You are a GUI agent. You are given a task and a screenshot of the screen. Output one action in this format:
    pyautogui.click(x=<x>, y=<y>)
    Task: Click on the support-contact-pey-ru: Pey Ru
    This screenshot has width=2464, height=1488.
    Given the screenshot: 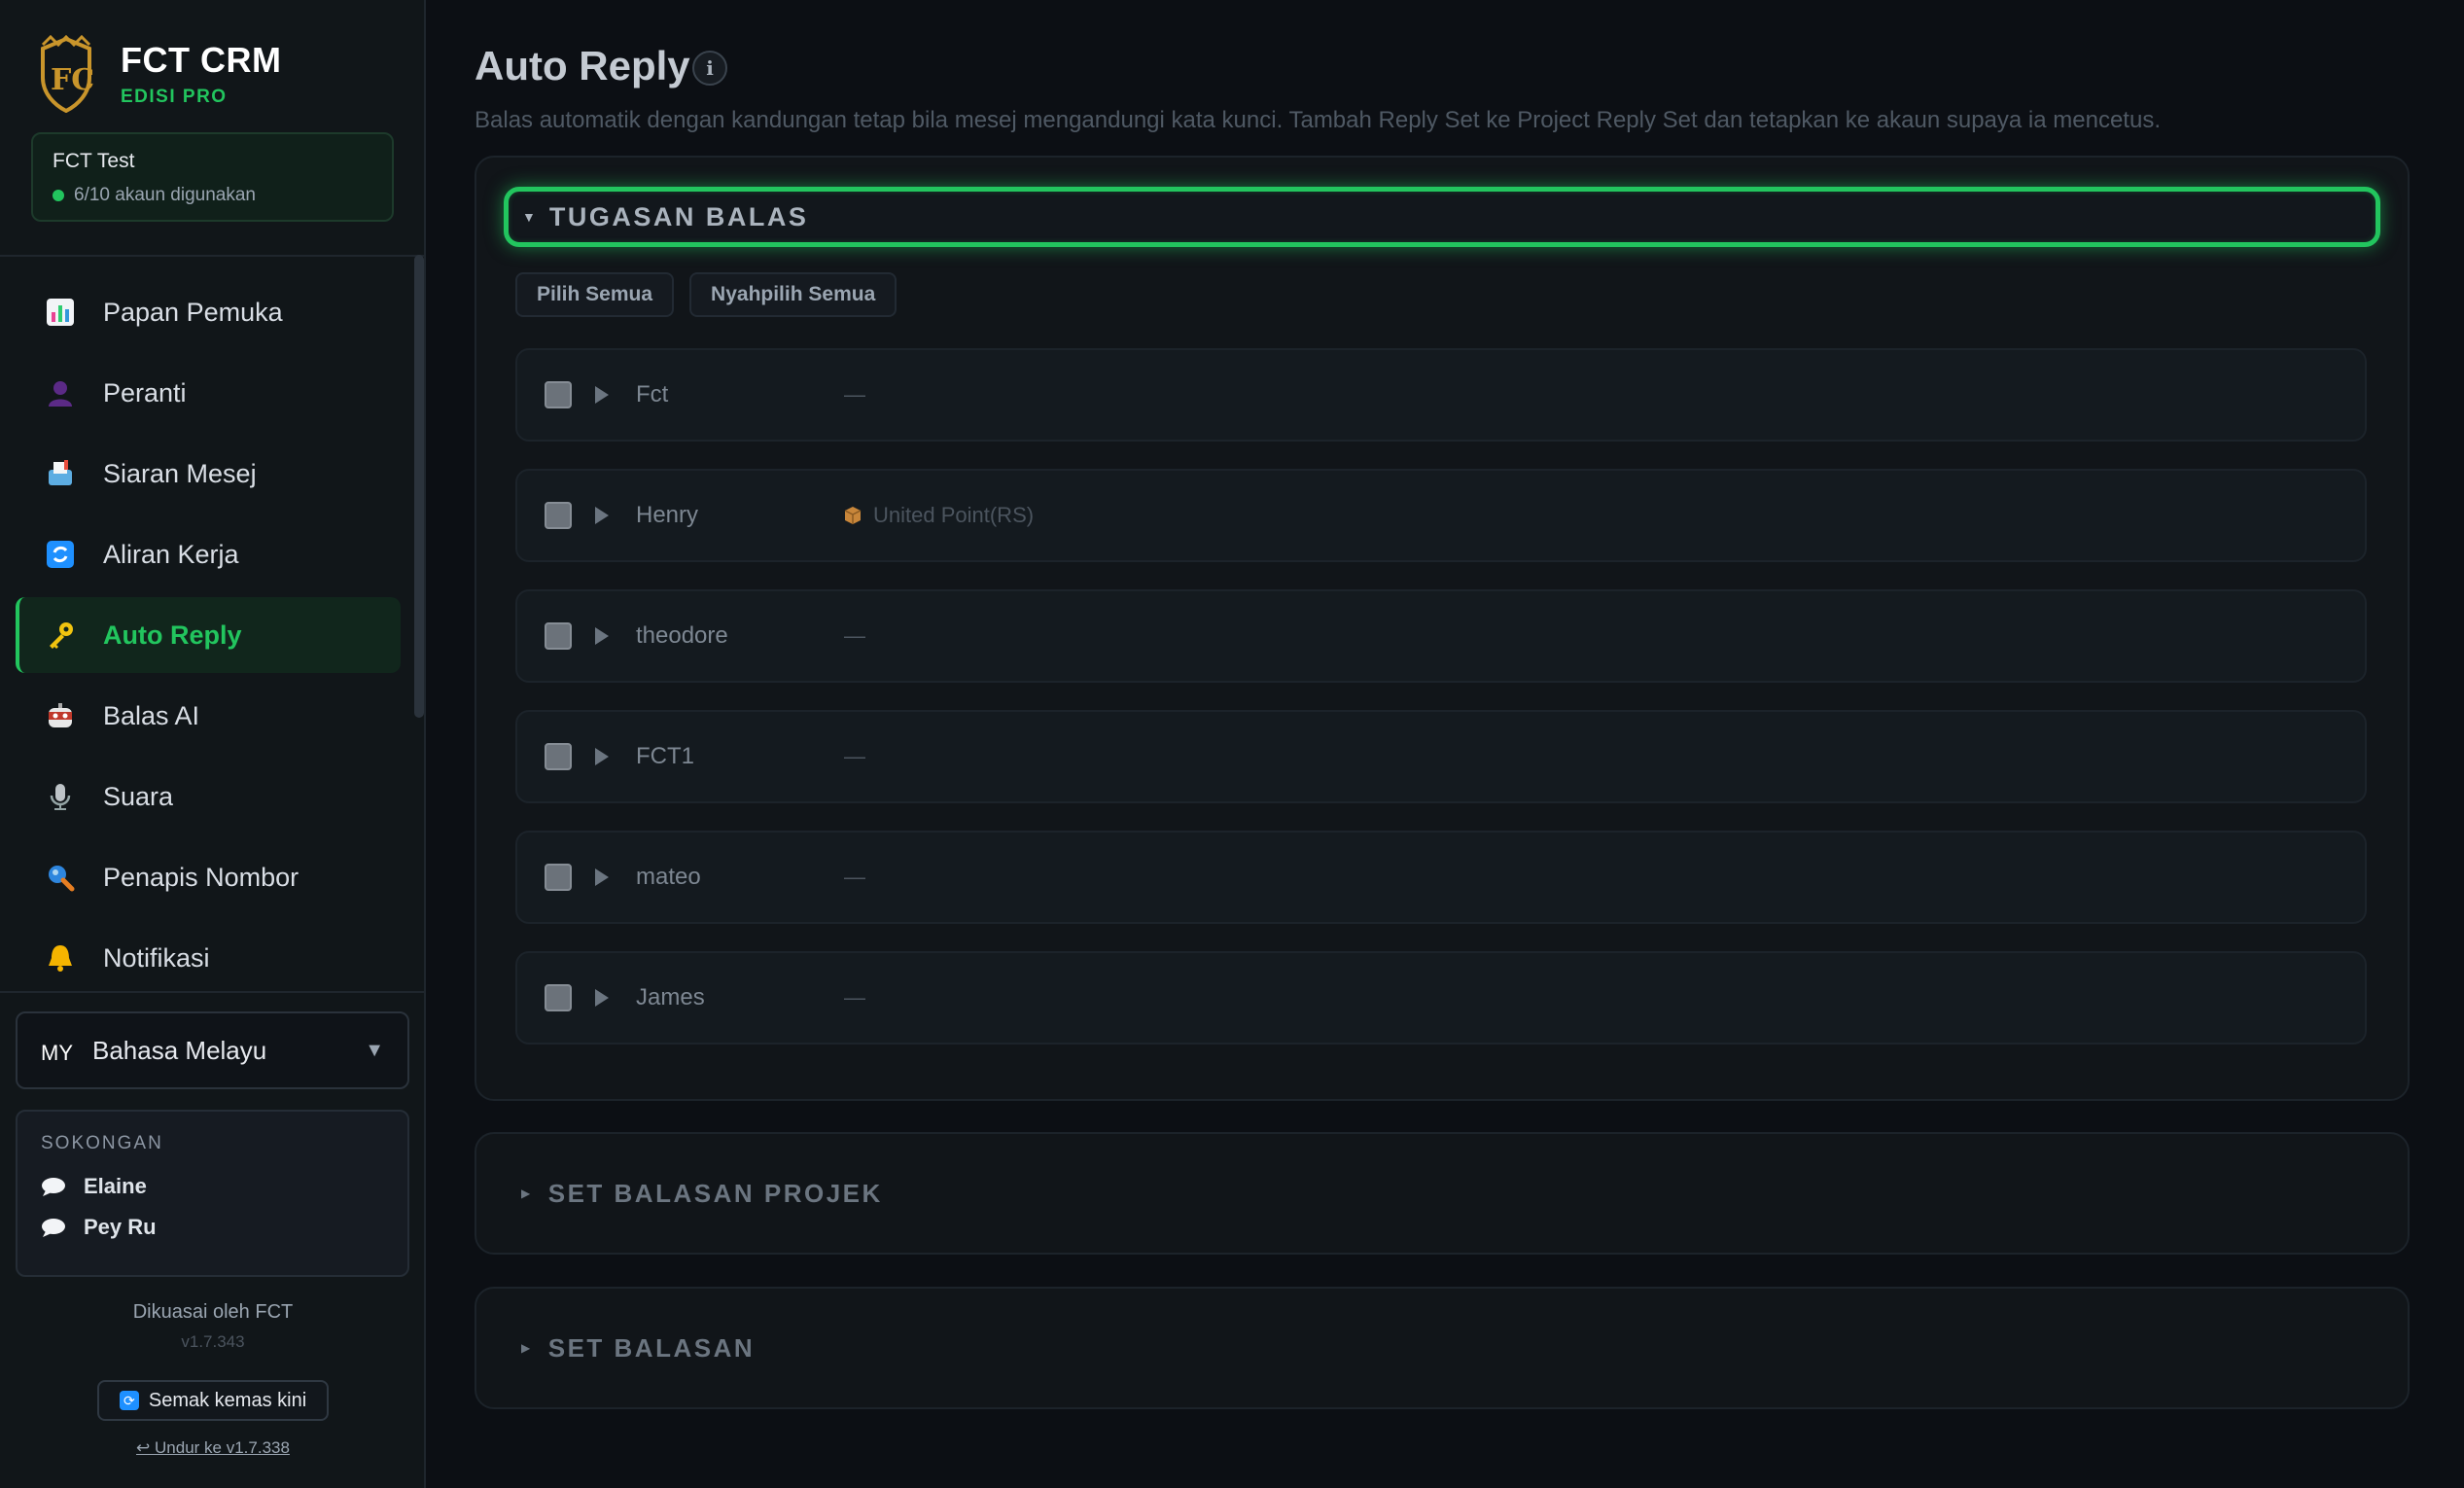 What is the action you would take?
    pyautogui.click(x=212, y=1227)
    